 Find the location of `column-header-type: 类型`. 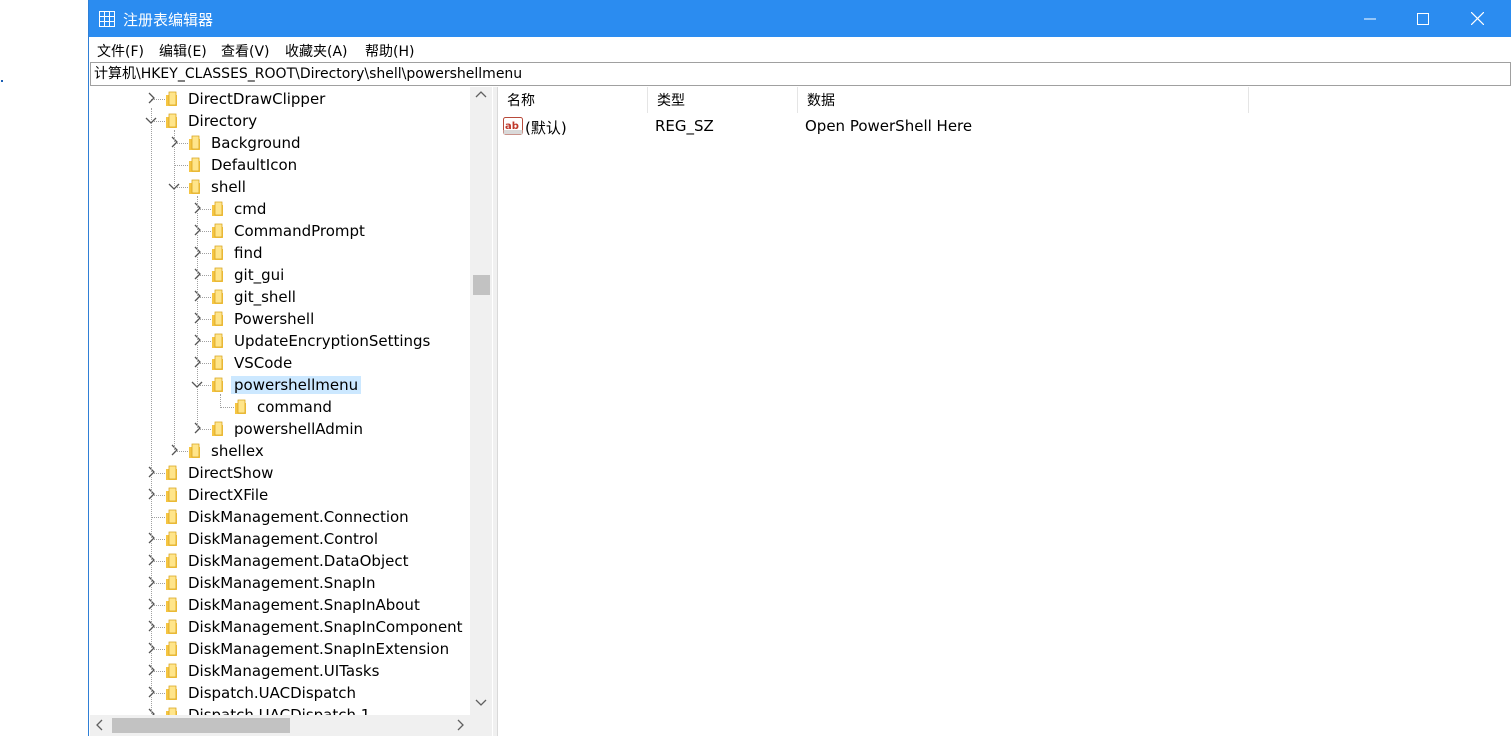

column-header-type: 类型 is located at coordinates (723, 100).